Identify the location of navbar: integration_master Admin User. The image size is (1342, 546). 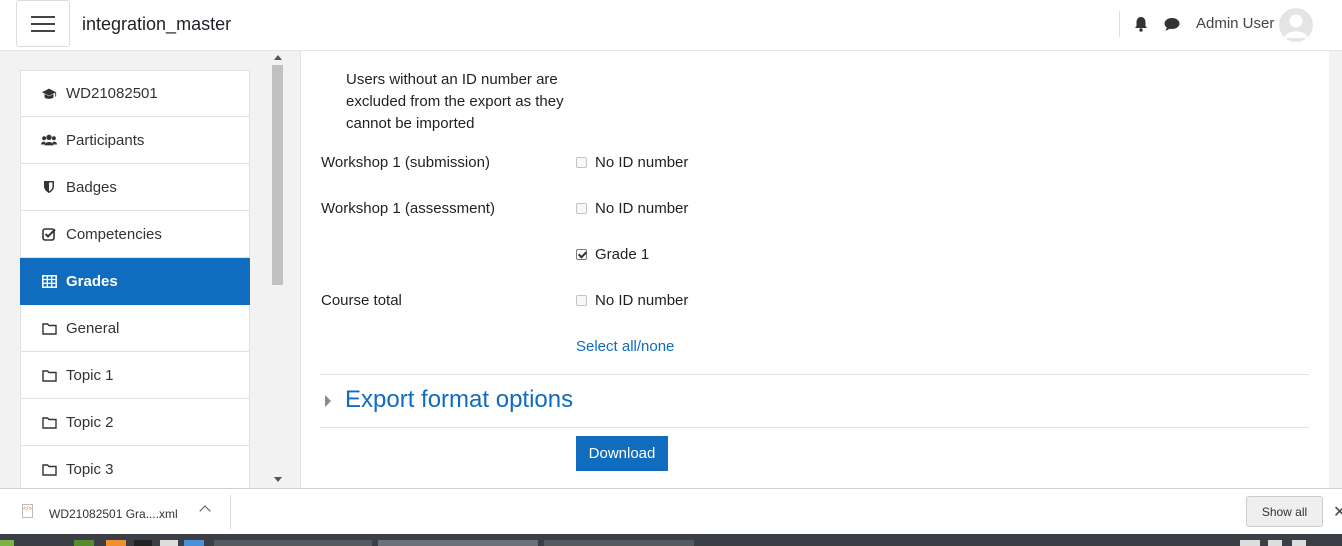
(671, 25).